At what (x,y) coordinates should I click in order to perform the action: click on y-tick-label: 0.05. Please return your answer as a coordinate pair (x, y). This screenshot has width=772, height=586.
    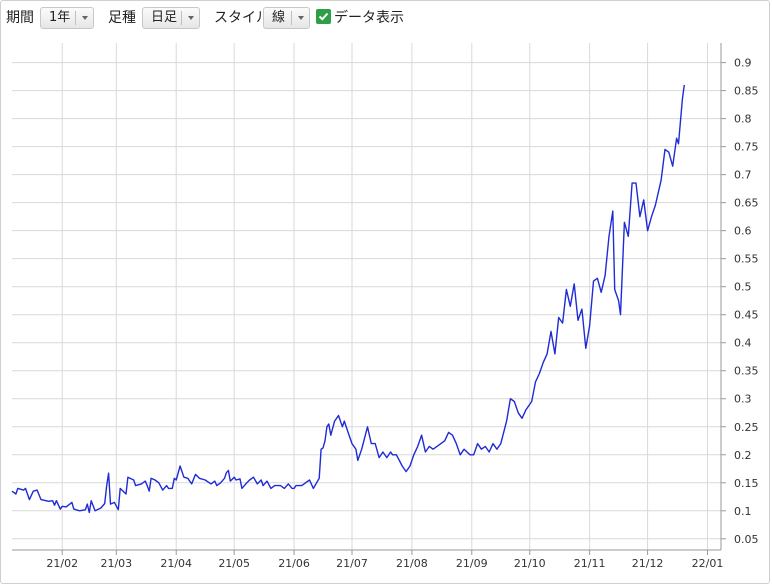
    Looking at the image, I should click on (746, 539).